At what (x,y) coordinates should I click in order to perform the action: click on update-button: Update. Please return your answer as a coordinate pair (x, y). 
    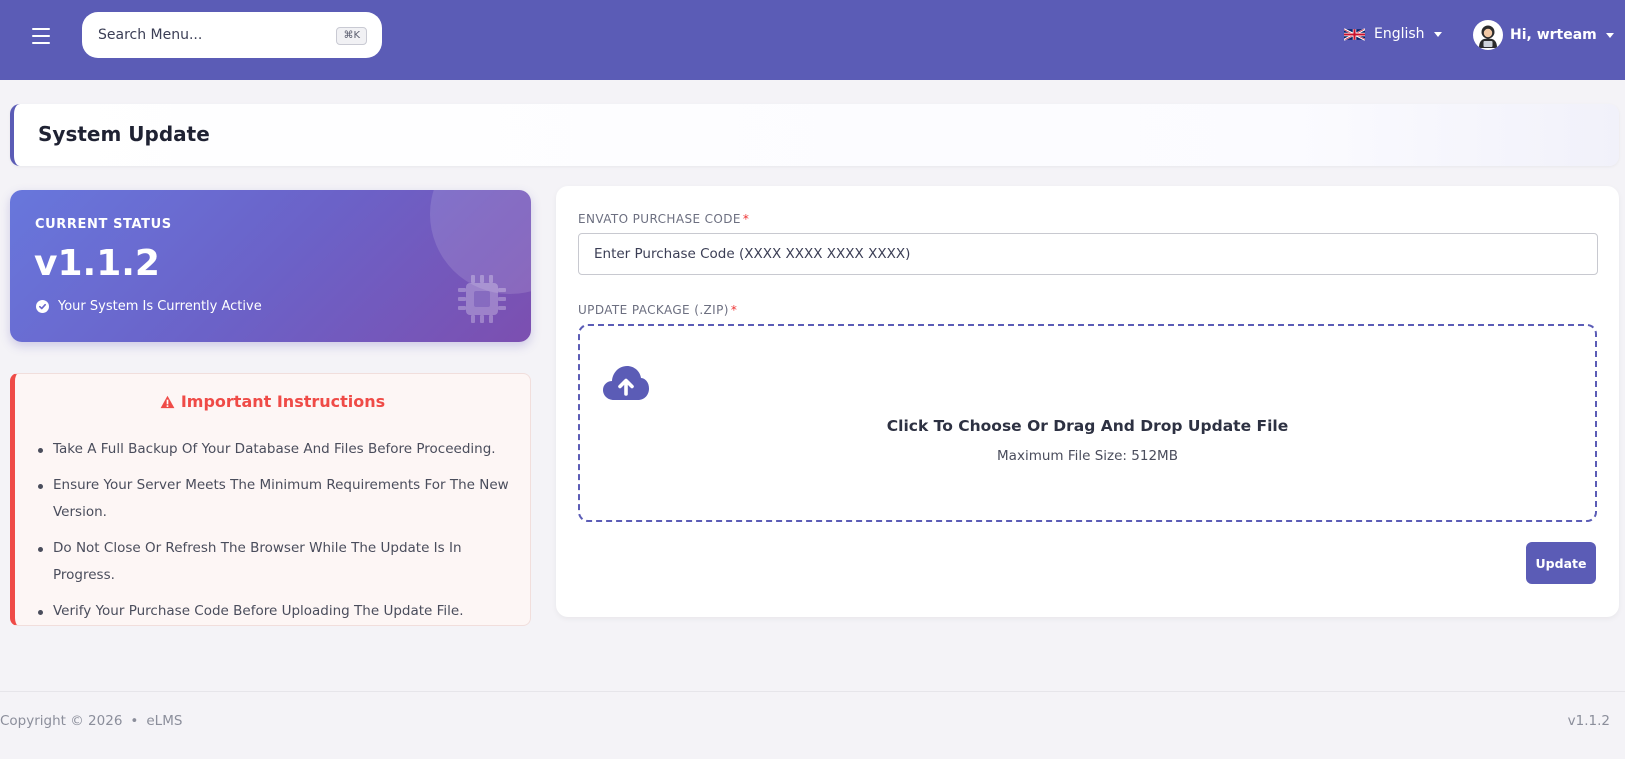
    Looking at the image, I should click on (1561, 563).